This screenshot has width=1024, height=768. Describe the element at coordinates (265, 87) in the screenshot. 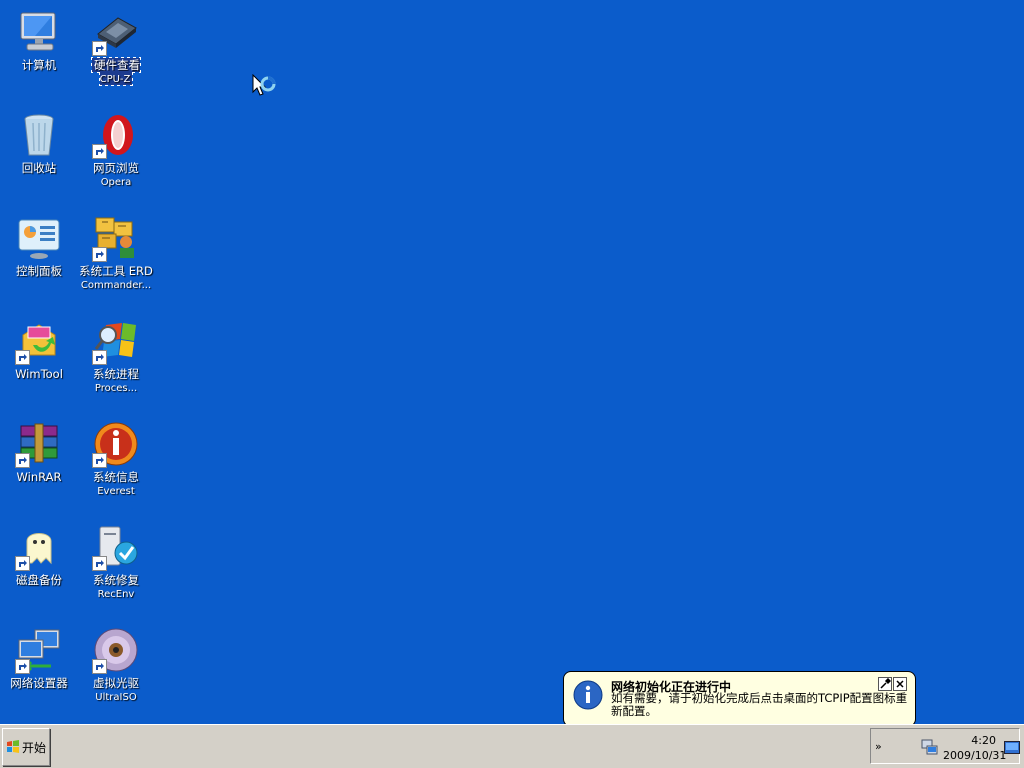

I see `busy-cursor-icon` at that location.